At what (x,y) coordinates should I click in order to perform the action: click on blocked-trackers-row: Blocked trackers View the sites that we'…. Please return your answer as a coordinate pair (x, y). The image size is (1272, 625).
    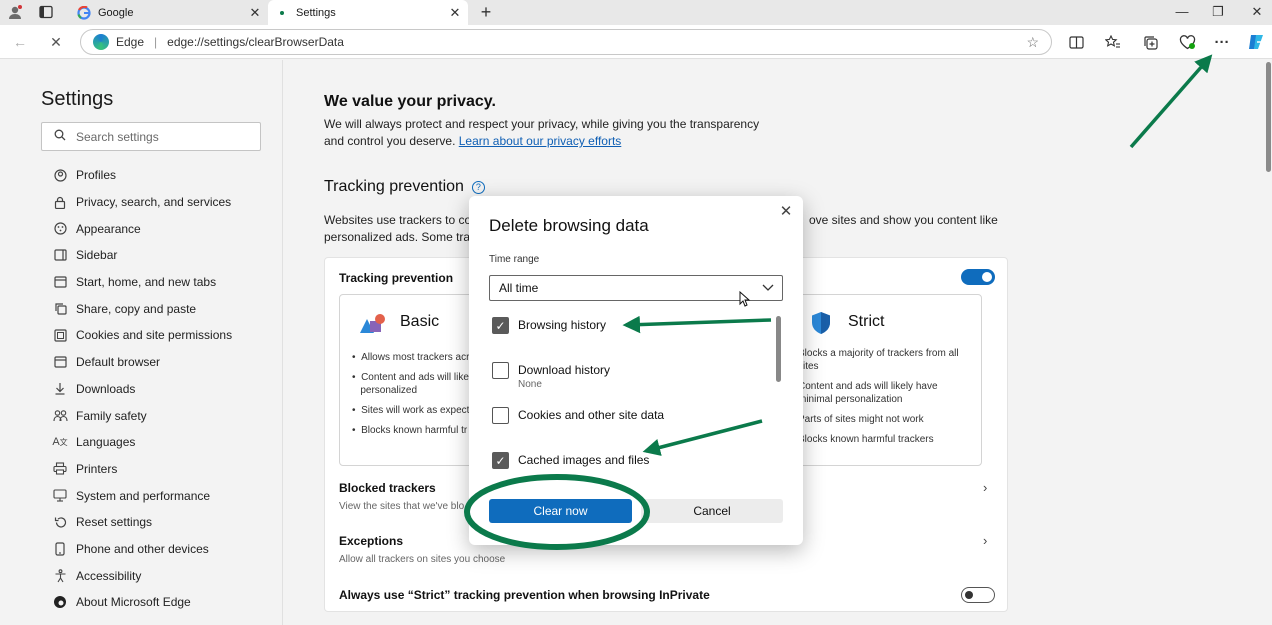
    Looking at the image, I should click on (401, 496).